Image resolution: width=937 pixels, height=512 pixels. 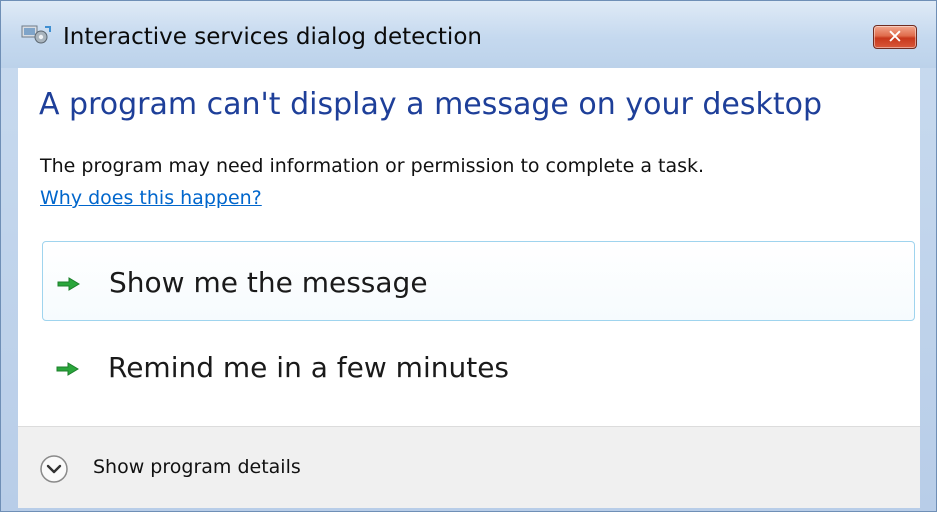 I want to click on interactive-services-icon, so click(x=36, y=34).